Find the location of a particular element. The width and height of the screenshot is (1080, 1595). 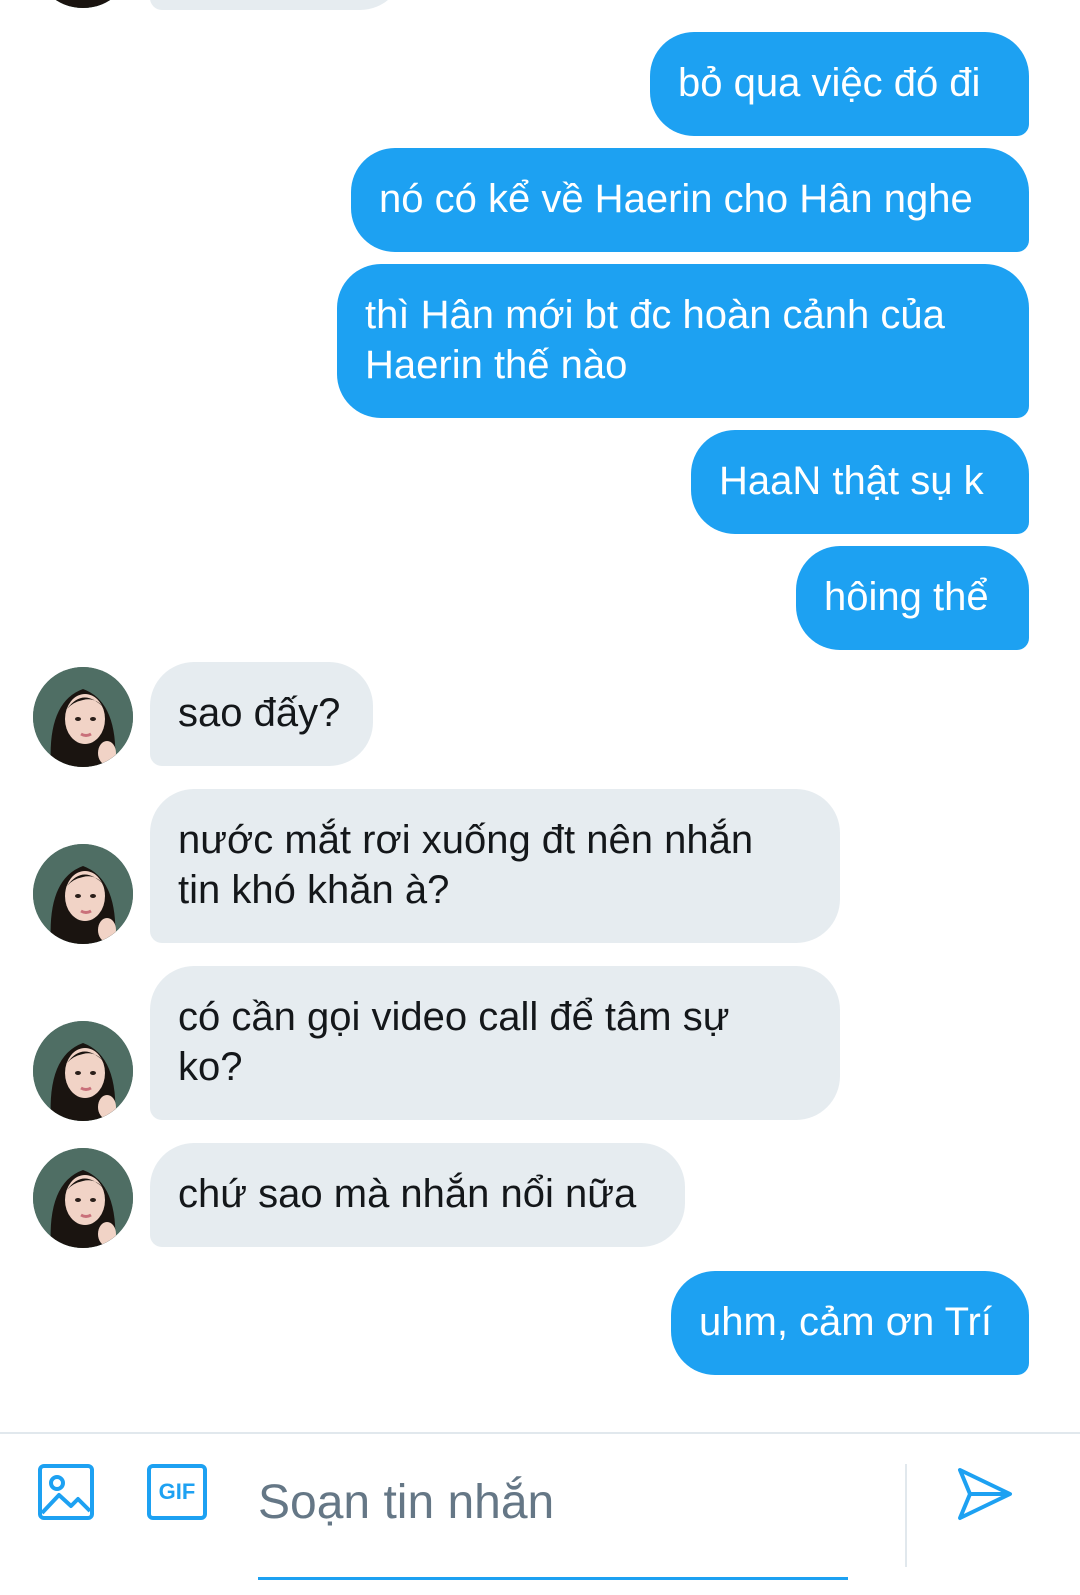

add-gif-button: GIF is located at coordinates (177, 1492).